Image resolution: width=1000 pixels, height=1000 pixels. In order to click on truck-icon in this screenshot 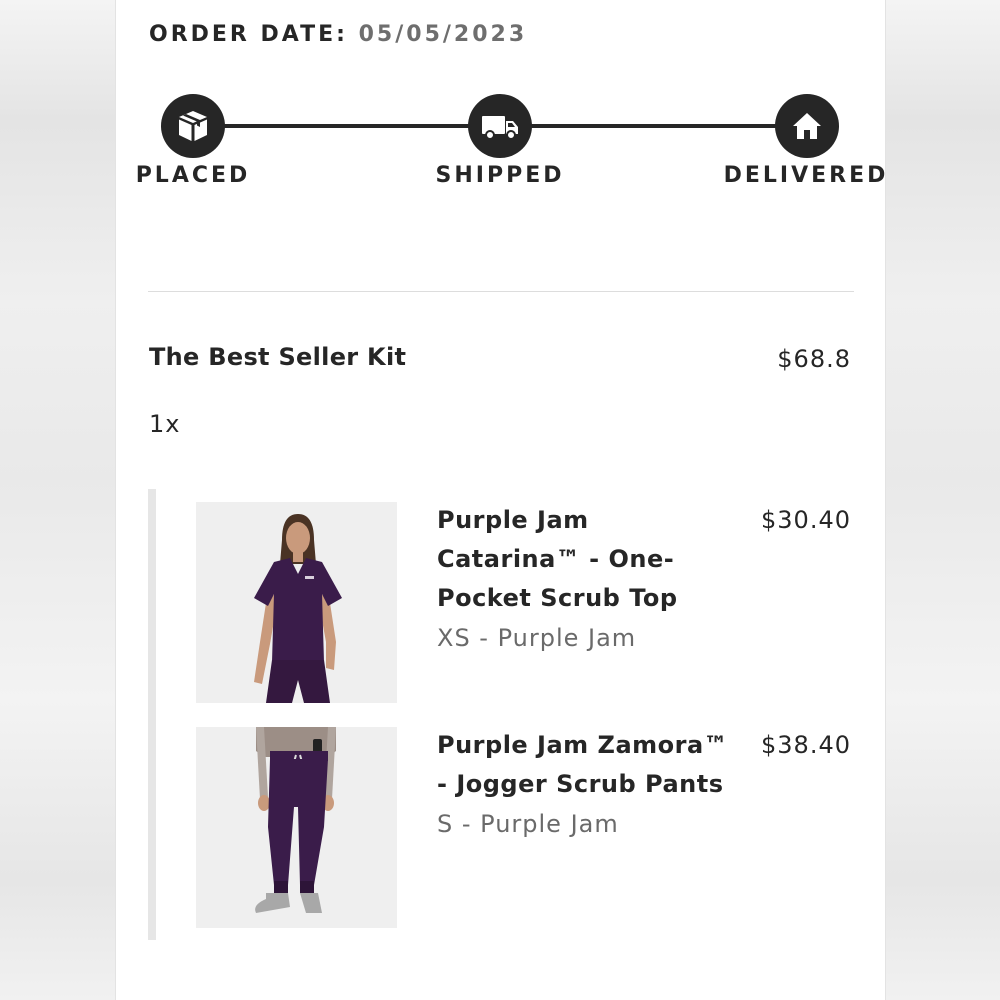, I will do `click(500, 128)`.